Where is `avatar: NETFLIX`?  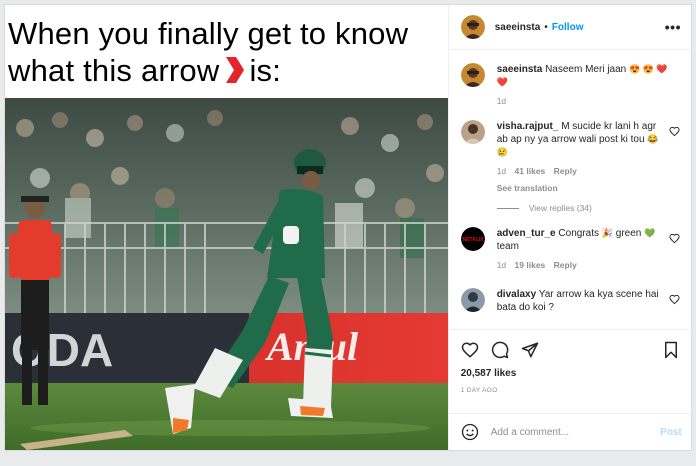
avatar: NETFLIX is located at coordinates (472, 239).